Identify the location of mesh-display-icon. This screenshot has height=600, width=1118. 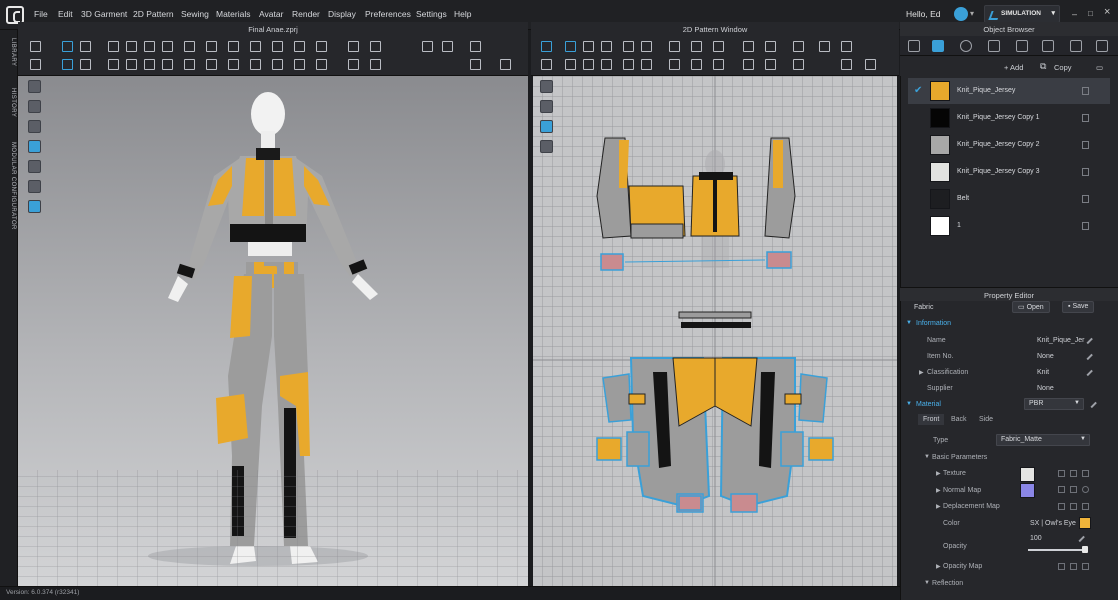
(34, 186).